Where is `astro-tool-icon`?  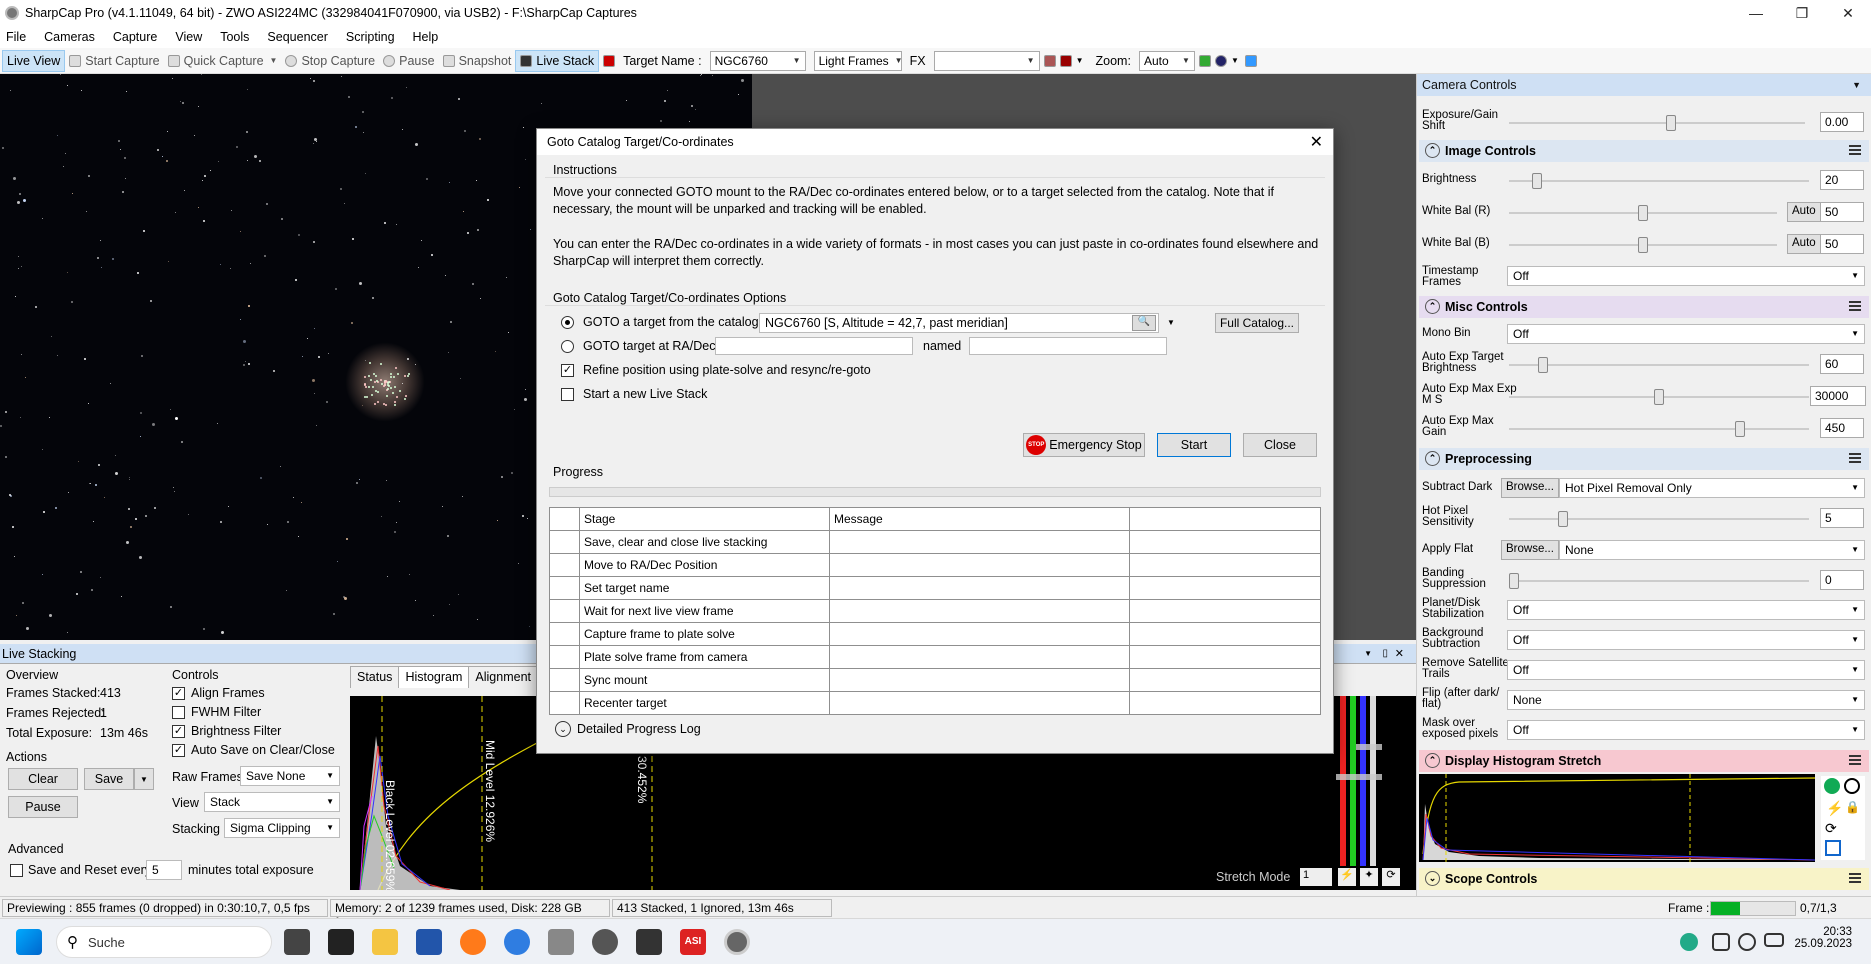 astro-tool-icon is located at coordinates (649, 942).